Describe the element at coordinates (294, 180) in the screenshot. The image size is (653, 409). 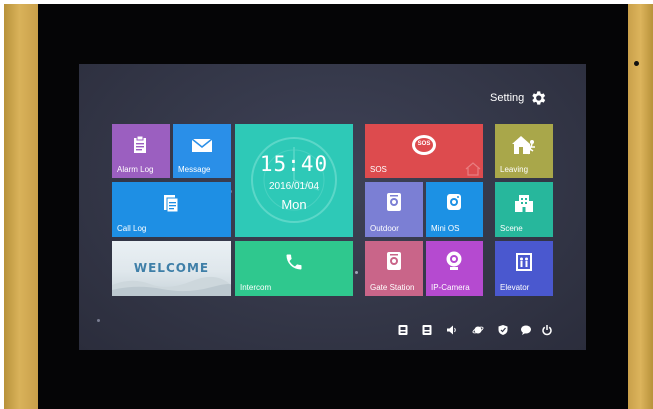
I see `tile-clock: 15:40 2016/01/04 Mon` at that location.